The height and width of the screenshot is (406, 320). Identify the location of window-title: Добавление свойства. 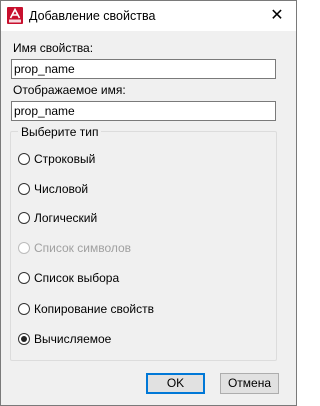
(92, 16).